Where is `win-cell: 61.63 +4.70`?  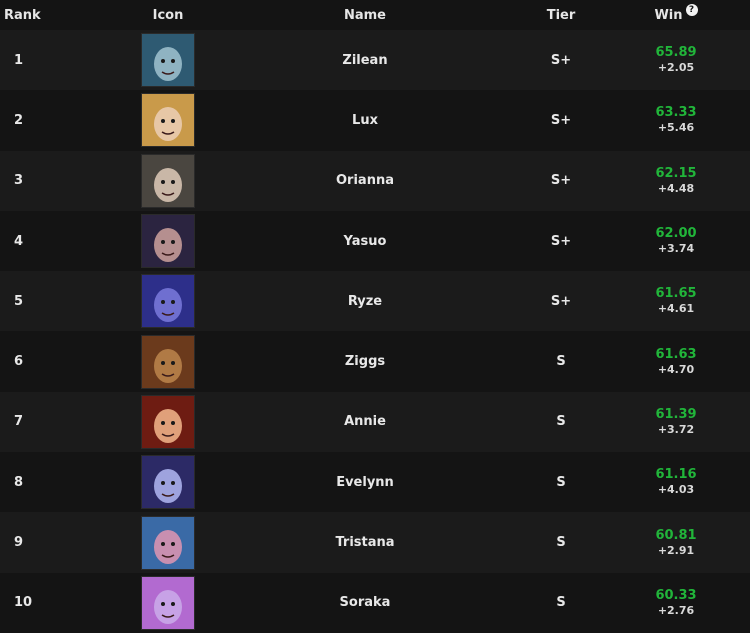 win-cell: 61.63 +4.70 is located at coordinates (676, 362).